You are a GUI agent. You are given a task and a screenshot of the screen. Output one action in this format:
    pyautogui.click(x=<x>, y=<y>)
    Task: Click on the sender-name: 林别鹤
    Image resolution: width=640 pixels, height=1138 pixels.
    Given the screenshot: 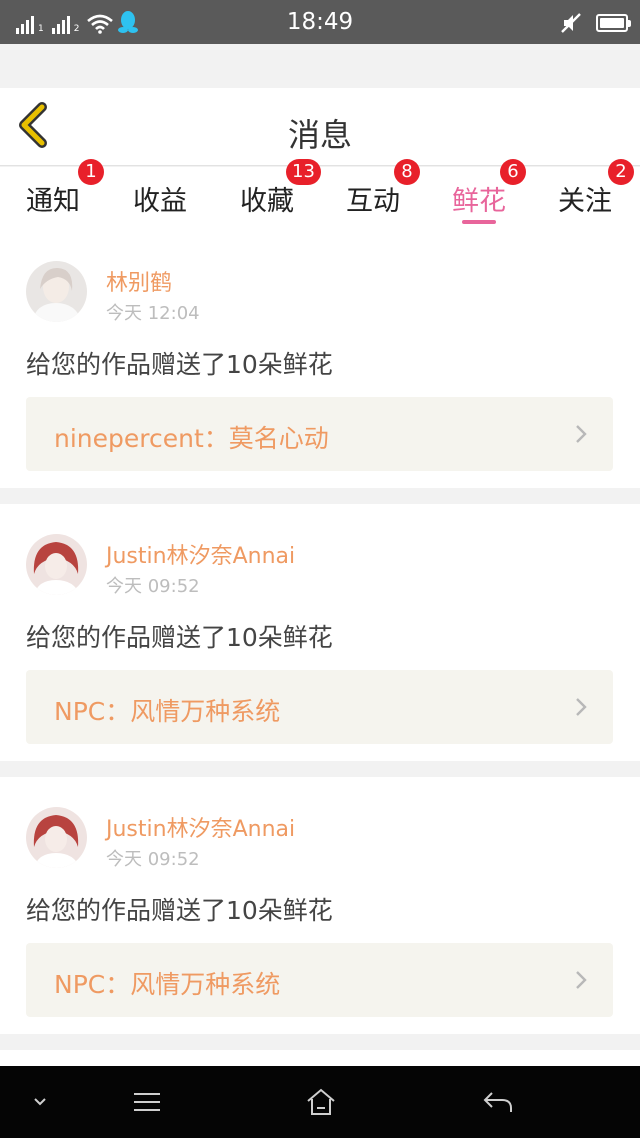 What is the action you would take?
    pyautogui.click(x=139, y=281)
    